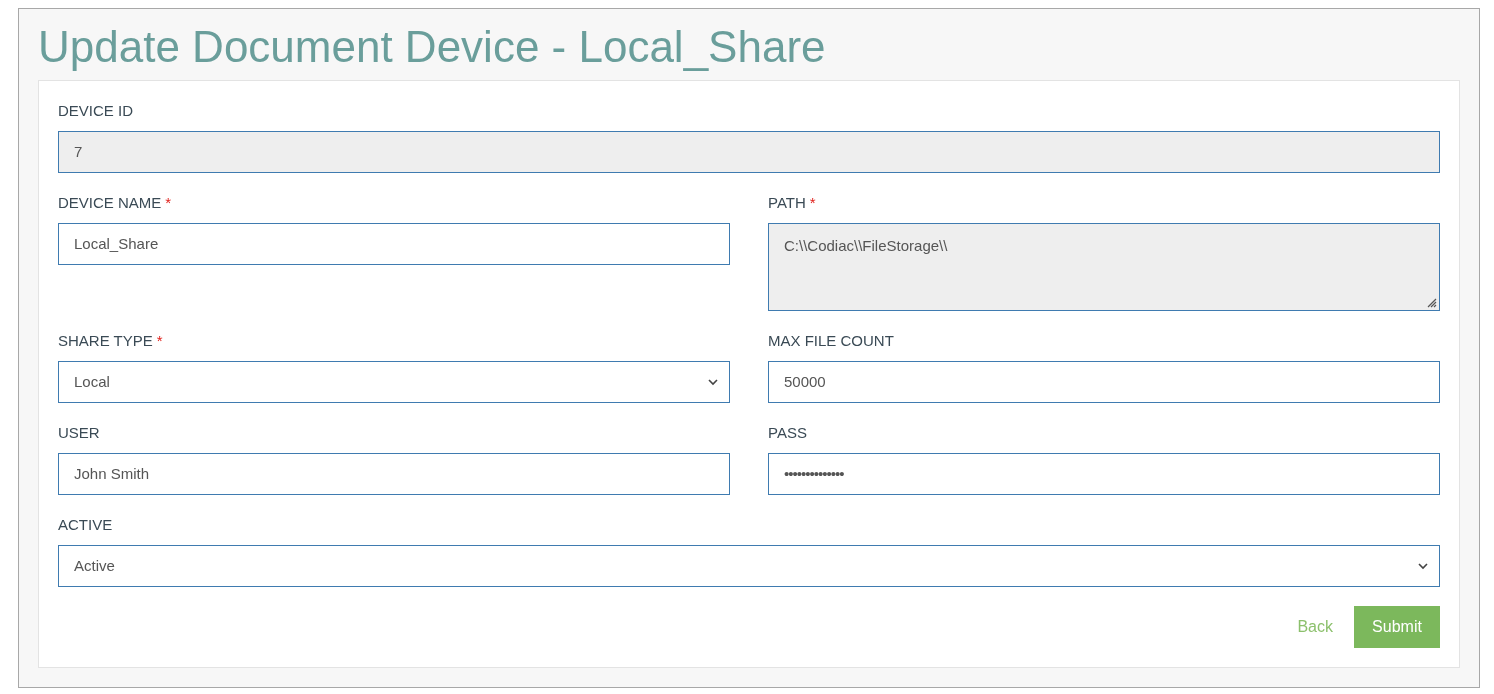 The image size is (1494, 694). What do you see at coordinates (787, 433) in the screenshot?
I see `field-label: PASS` at bounding box center [787, 433].